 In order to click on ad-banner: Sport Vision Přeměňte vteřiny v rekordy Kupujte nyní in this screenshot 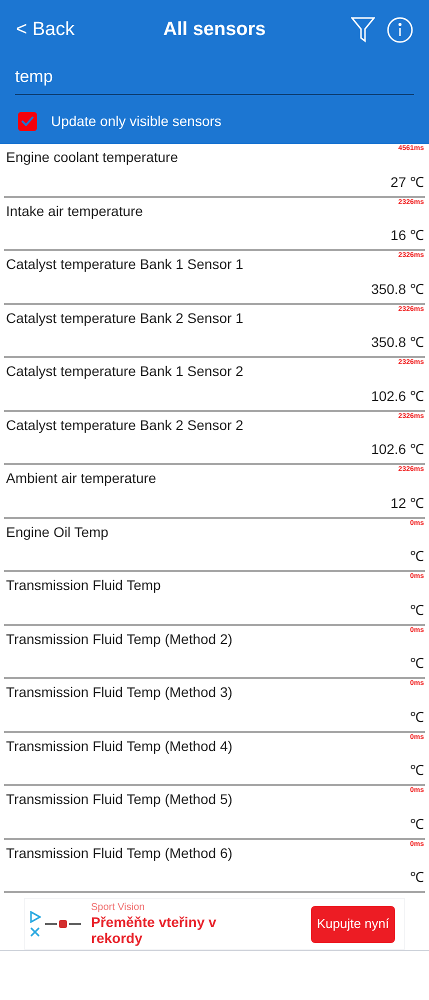, I will do `click(214, 924)`.